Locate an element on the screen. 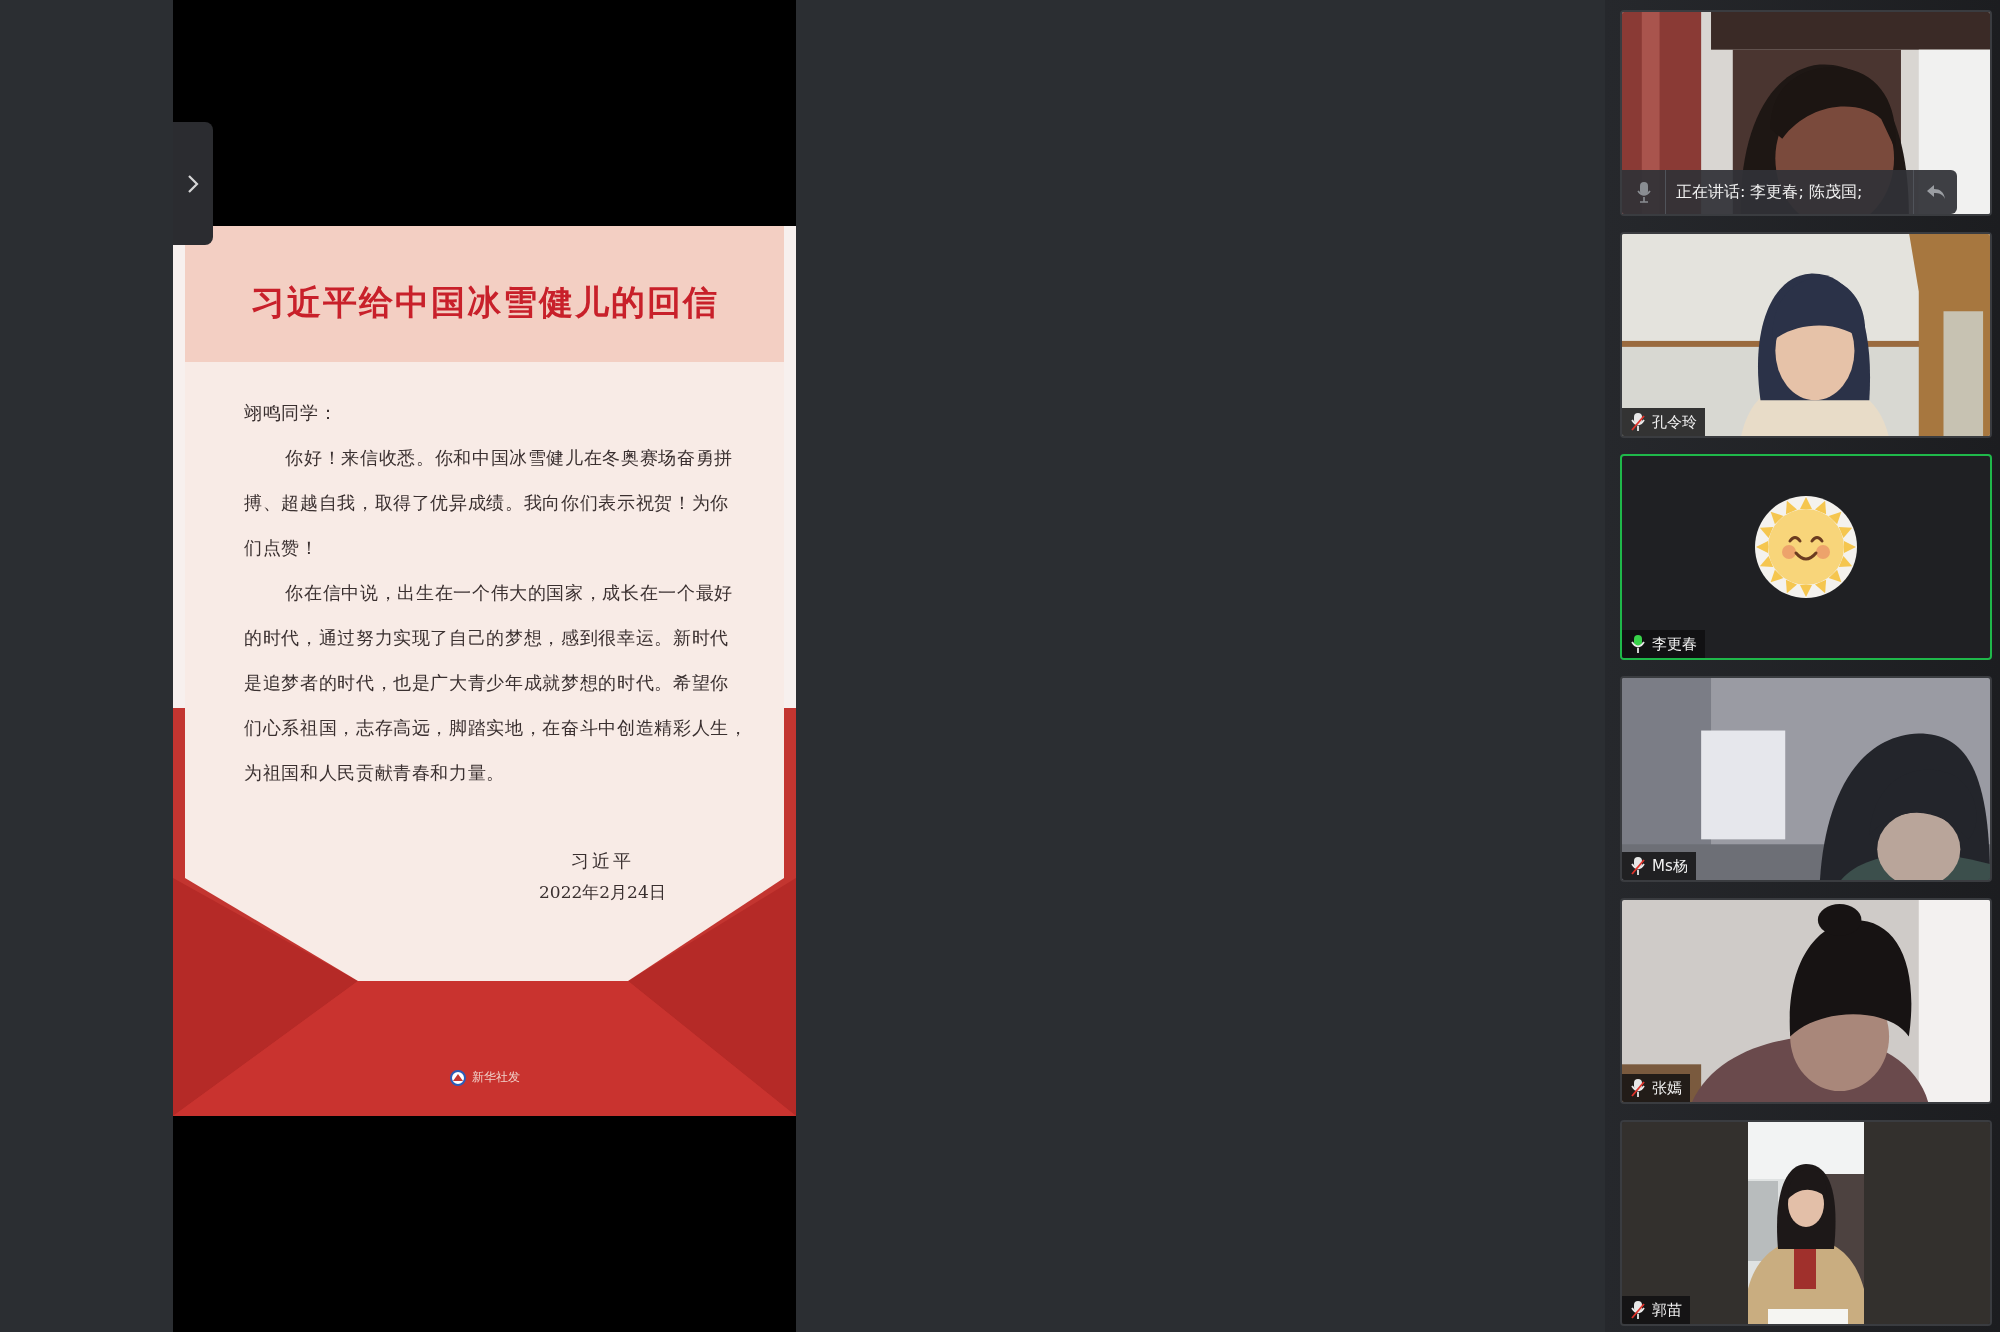 The width and height of the screenshot is (2000, 1332). letter-line: 为祖国和人民贡献青春和力量。 is located at coordinates (375, 773).